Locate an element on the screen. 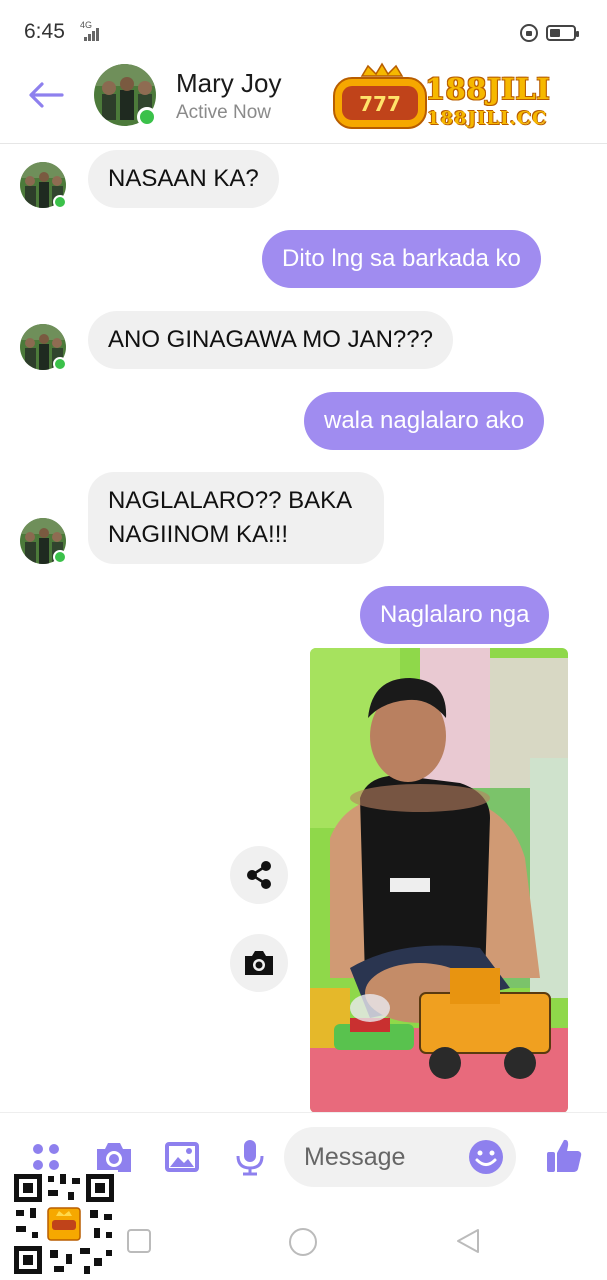 The width and height of the screenshot is (607, 1280). camera-icon is located at coordinates (259, 963).